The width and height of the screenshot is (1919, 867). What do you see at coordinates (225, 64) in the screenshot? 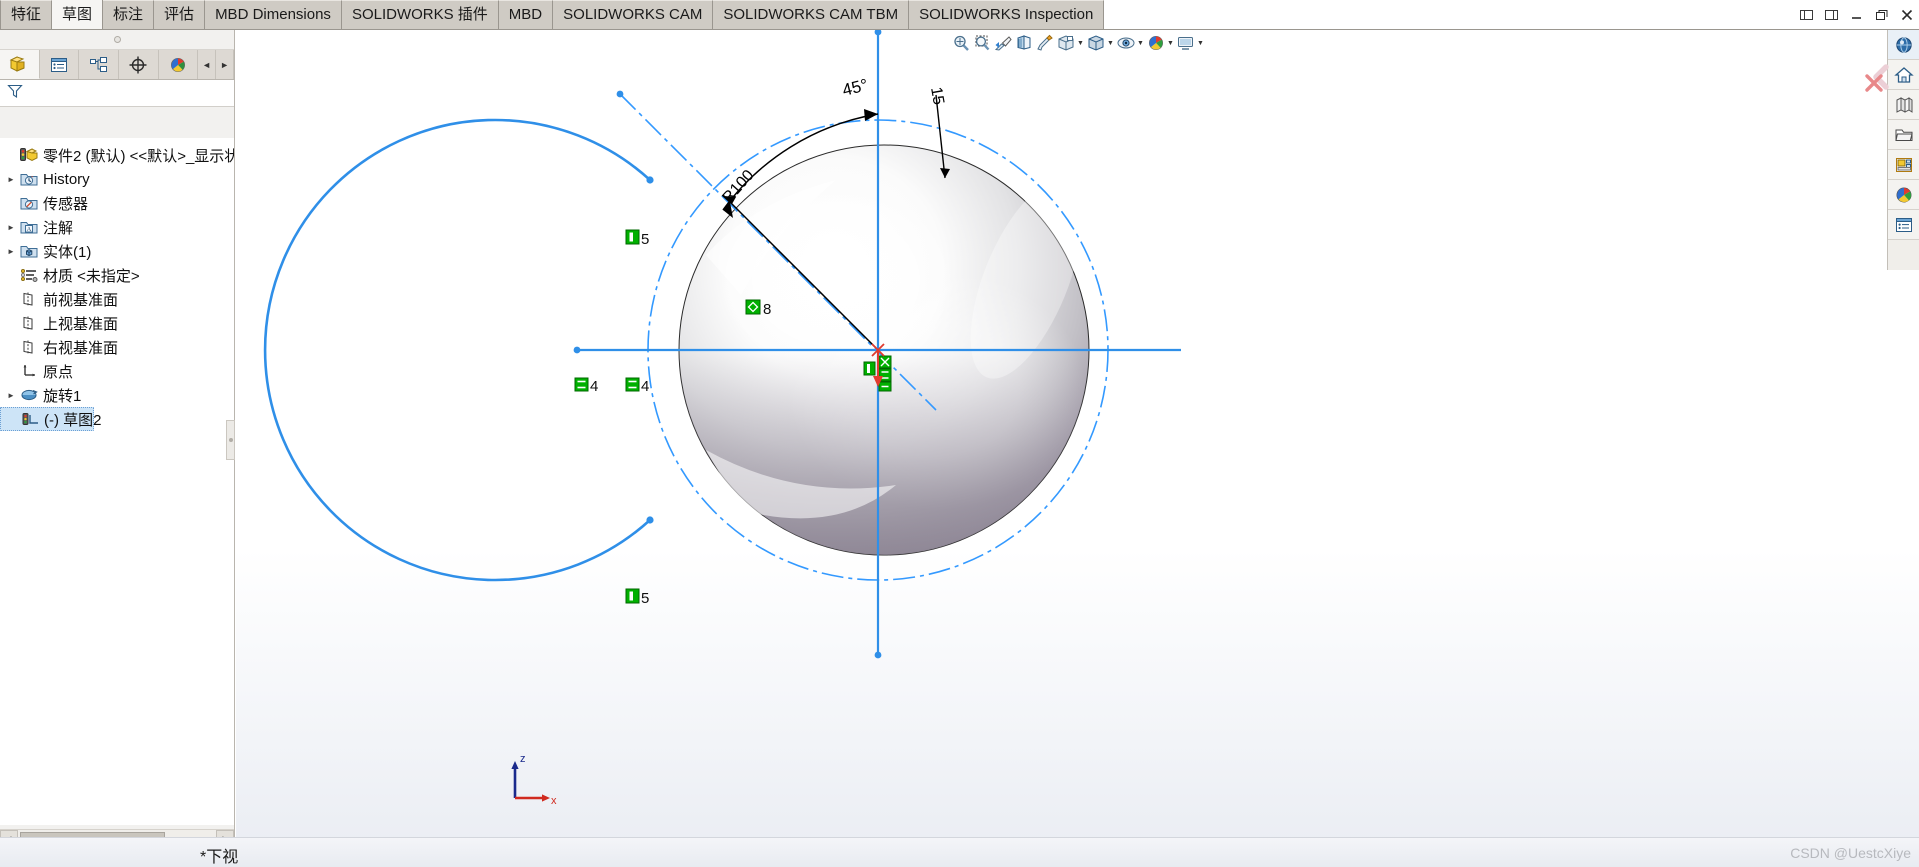
I see `manager-tab-scroll-right: ►` at bounding box center [225, 64].